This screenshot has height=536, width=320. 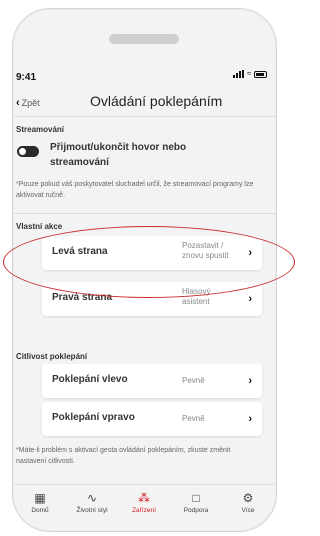 I want to click on tab-devices: ⁂ Zařízení, so click(x=144, y=502).